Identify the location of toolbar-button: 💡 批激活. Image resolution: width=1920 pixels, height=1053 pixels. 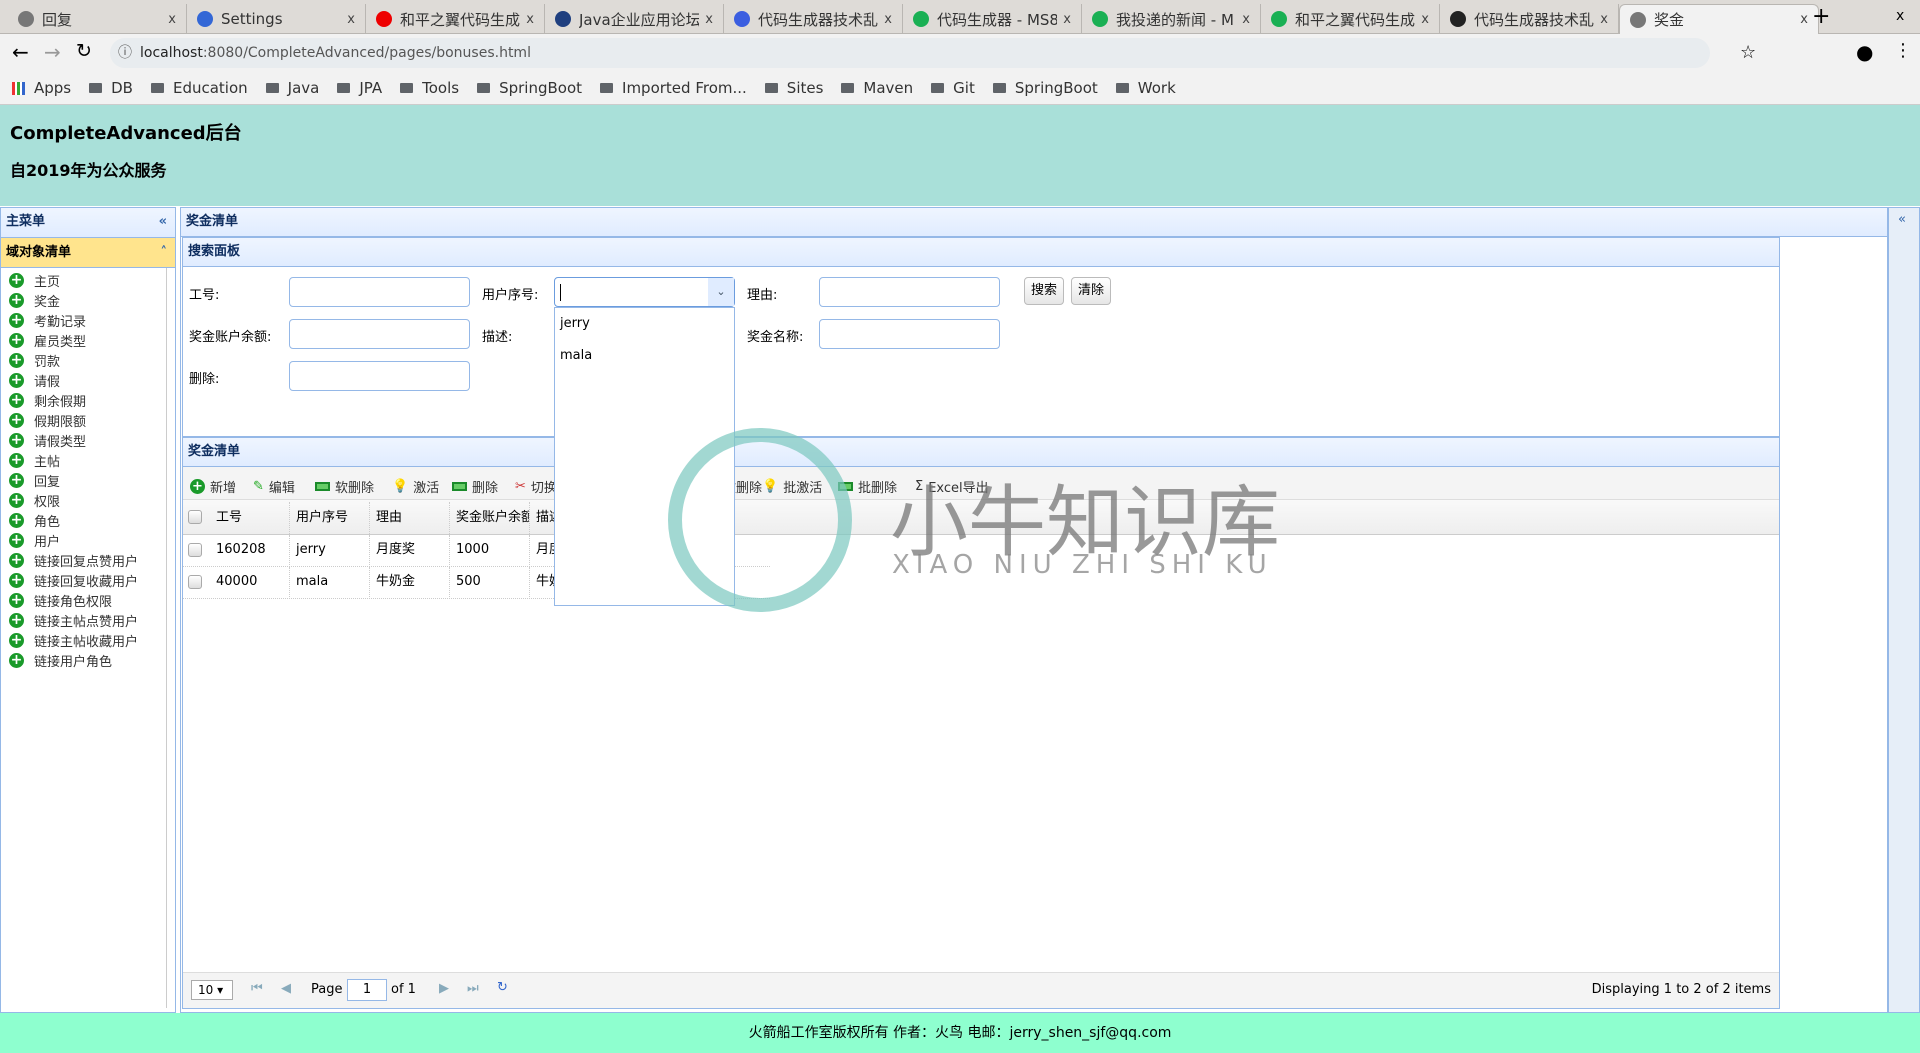
(792, 486).